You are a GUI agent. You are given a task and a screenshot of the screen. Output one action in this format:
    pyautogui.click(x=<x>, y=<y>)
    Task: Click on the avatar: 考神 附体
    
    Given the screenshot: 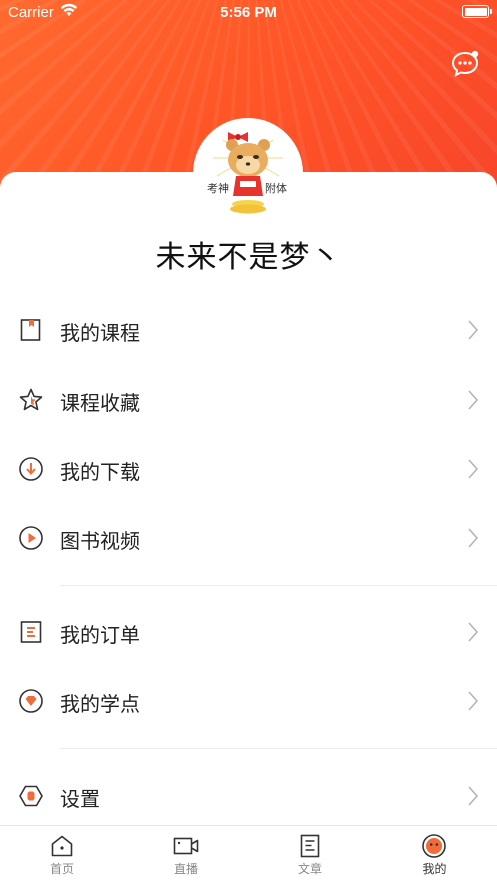 What is the action you would take?
    pyautogui.click(x=248, y=173)
    